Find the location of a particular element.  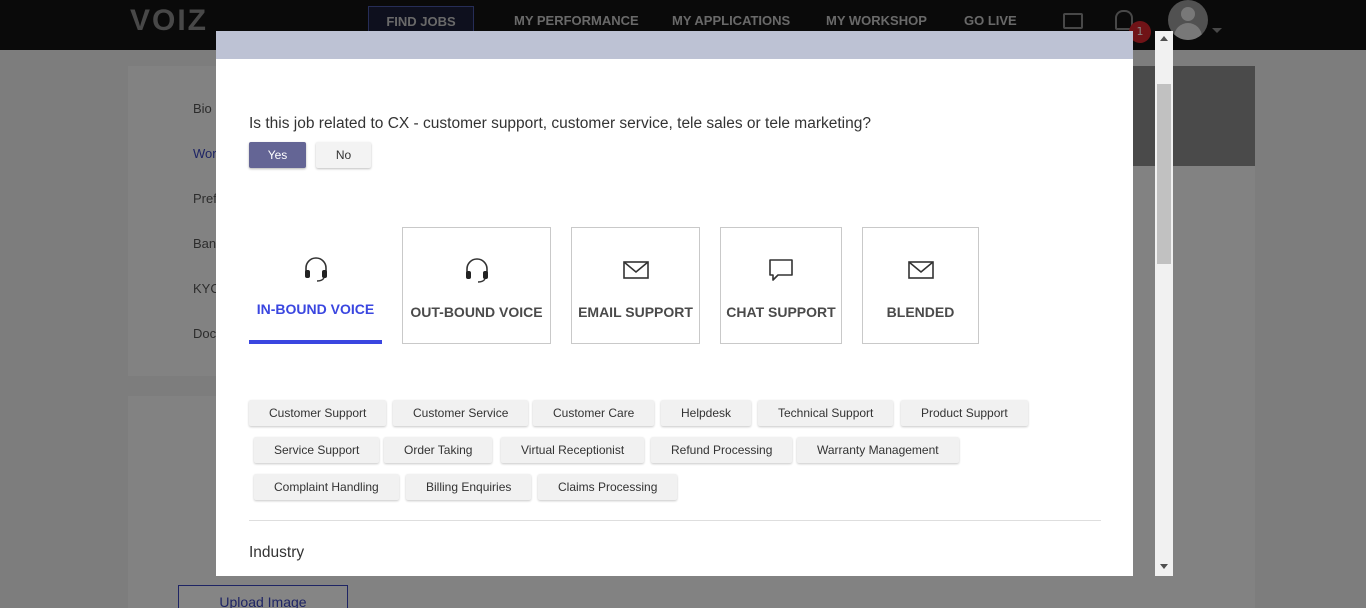

yes-button: Yes is located at coordinates (277, 155).